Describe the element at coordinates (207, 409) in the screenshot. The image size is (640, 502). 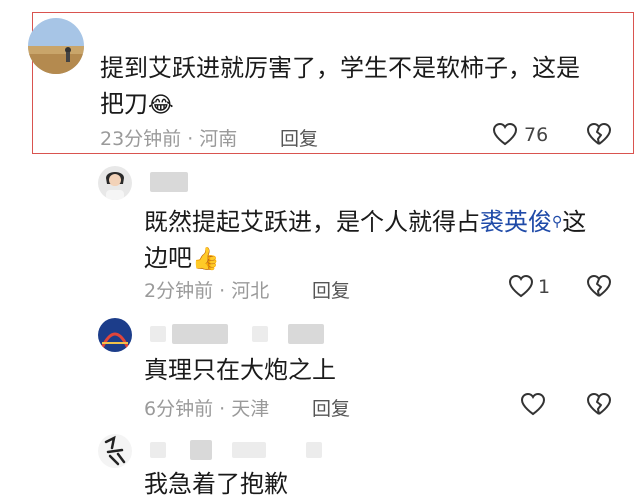
I see `comment-meta: 6分钟前 · 天津` at that location.